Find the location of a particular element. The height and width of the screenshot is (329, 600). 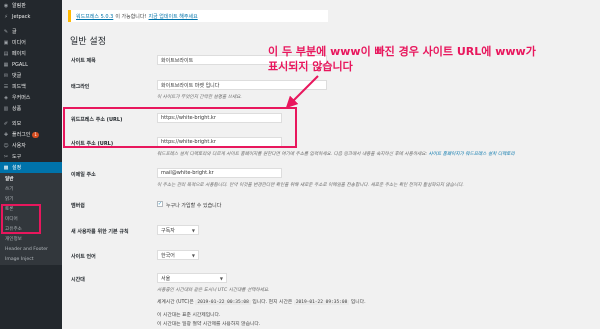

tagline-input: 화이트브라이트 마켓 입니다 is located at coordinates (242, 85).